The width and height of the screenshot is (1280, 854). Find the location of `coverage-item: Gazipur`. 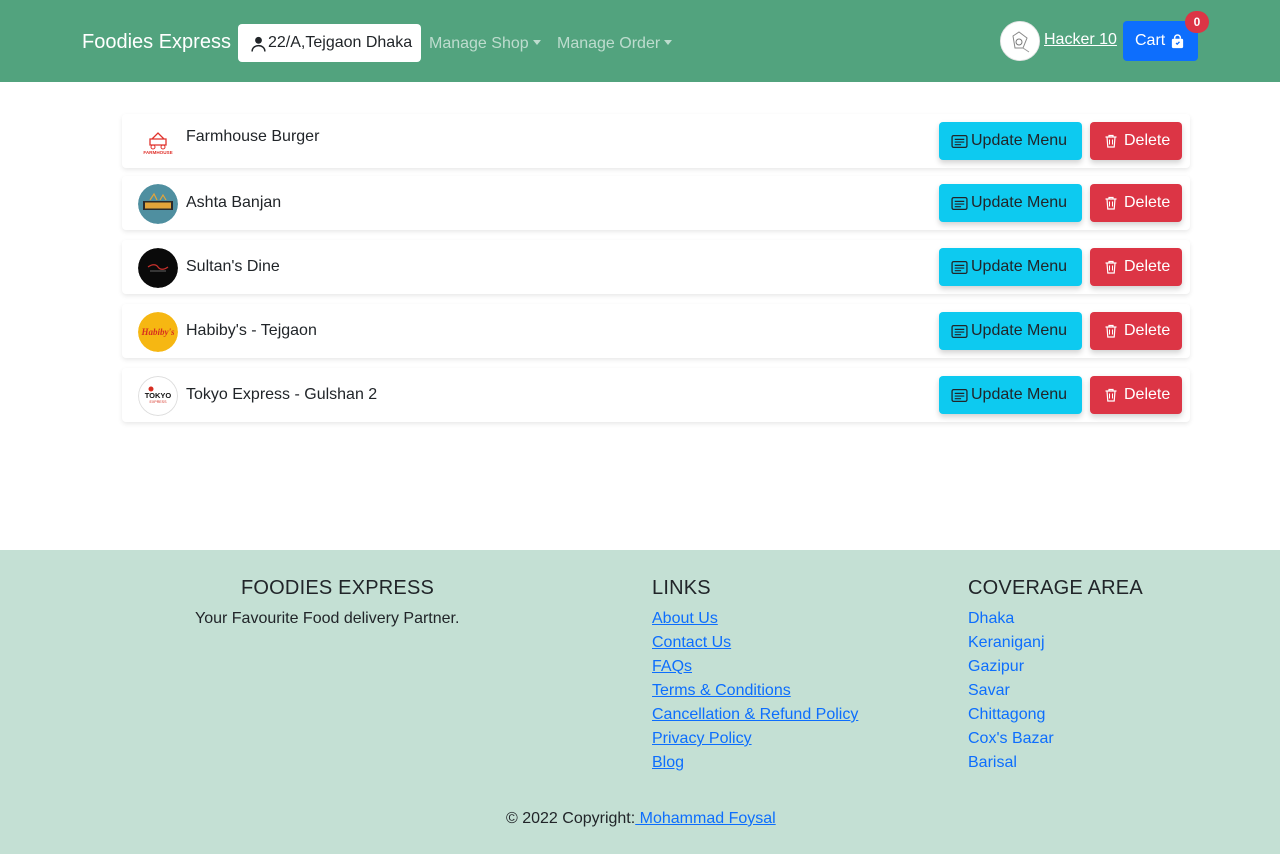

coverage-item: Gazipur is located at coordinates (1011, 670).